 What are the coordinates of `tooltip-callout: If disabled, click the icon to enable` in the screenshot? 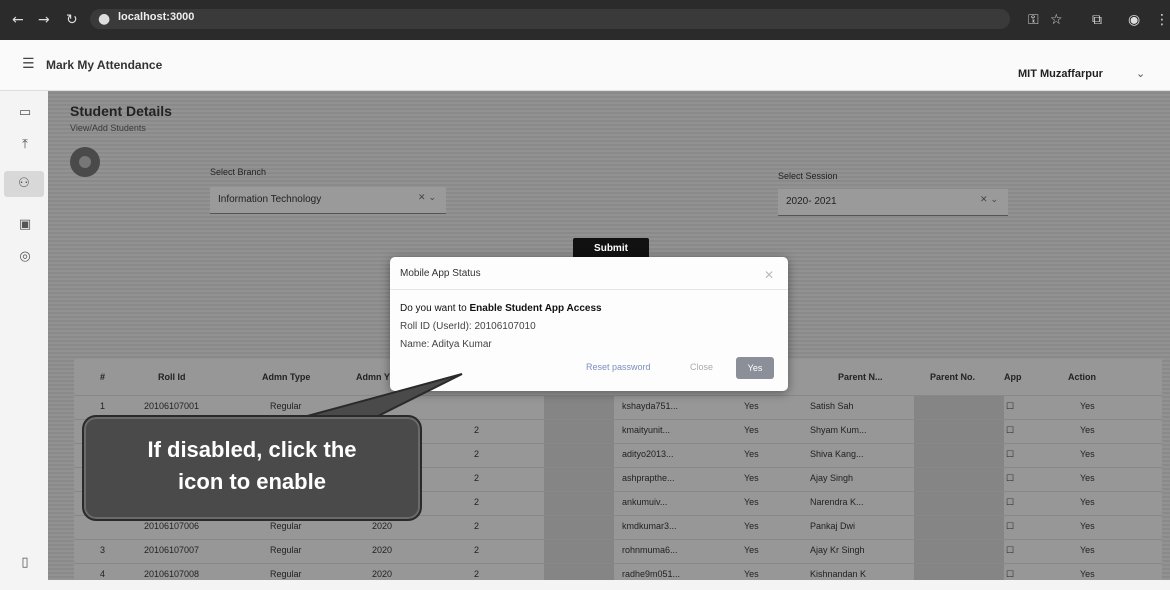 It's located at (252, 468).